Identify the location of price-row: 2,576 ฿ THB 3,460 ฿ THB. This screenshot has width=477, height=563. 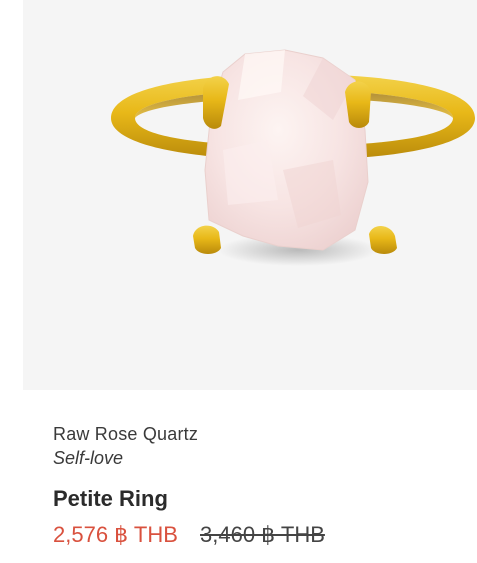
(253, 535).